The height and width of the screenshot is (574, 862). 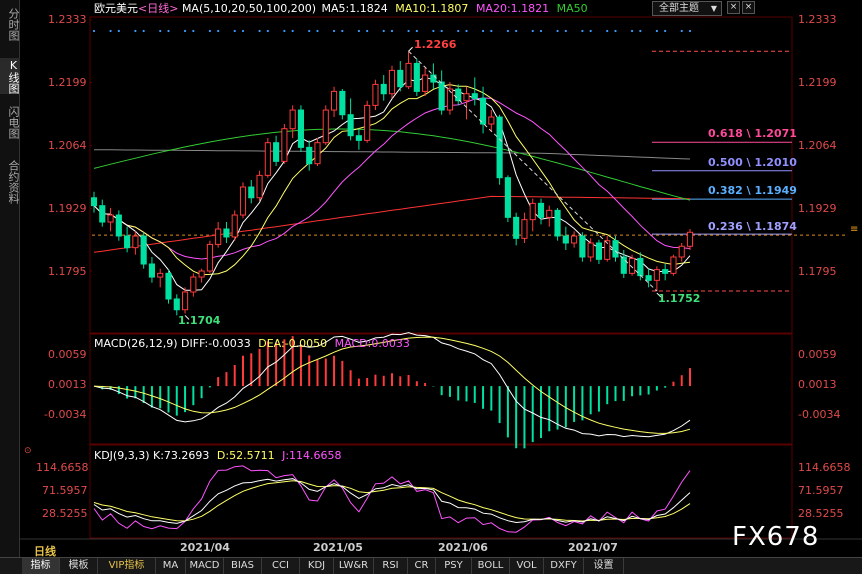 What do you see at coordinates (422, 566) in the screenshot?
I see `tab-cr: CR` at bounding box center [422, 566].